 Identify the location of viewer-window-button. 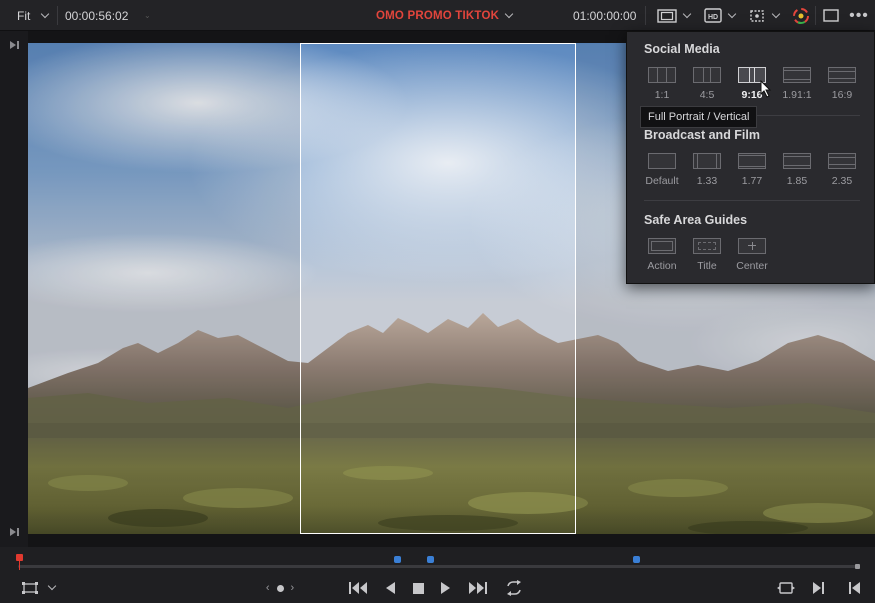
(831, 15).